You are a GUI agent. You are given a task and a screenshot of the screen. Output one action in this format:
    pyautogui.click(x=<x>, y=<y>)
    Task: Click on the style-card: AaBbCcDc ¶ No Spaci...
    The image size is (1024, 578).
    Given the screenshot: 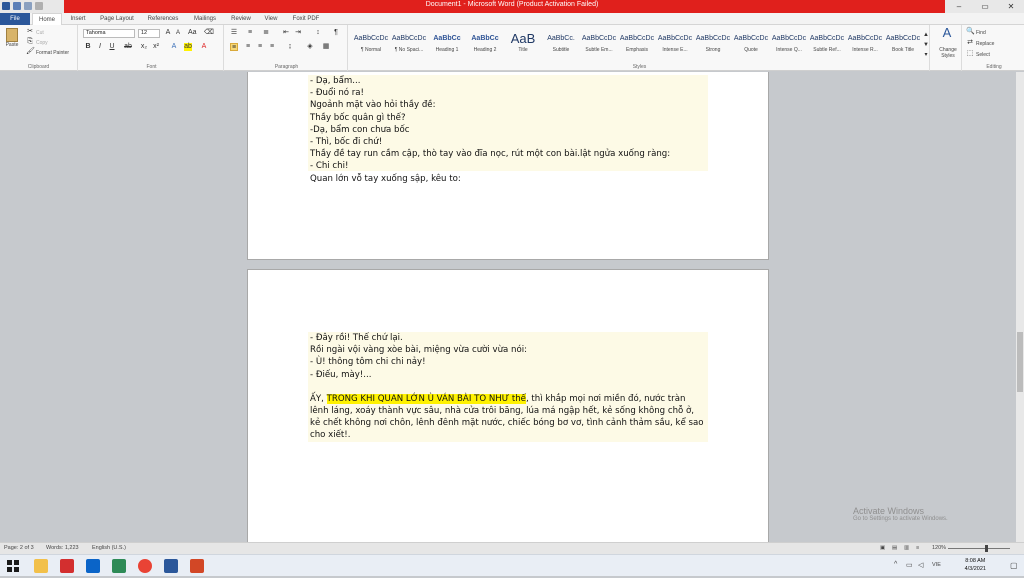 What is the action you would take?
    pyautogui.click(x=409, y=46)
    